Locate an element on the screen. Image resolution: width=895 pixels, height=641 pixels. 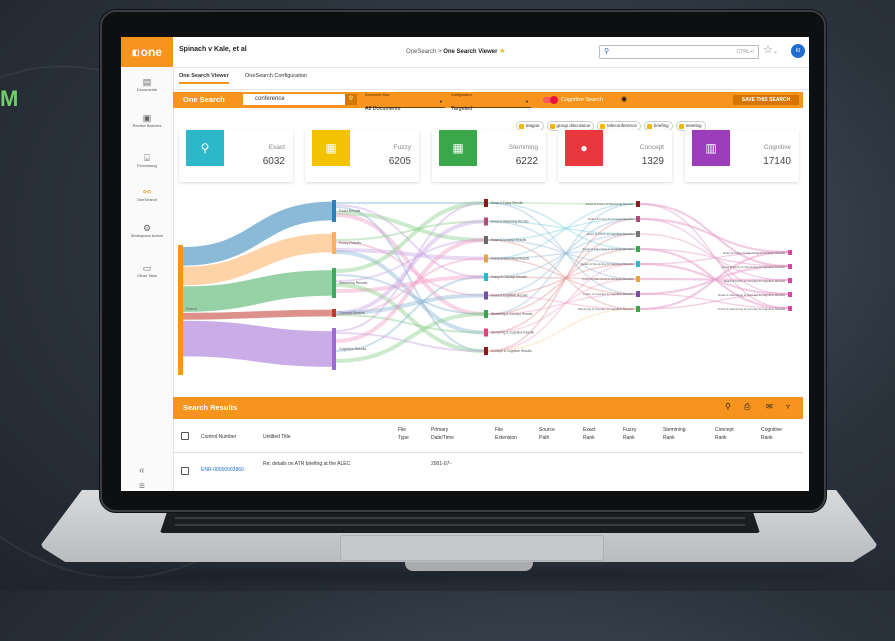
card-fuzzy: ▦ Fuzzy 6205 is located at coordinates (362, 156).